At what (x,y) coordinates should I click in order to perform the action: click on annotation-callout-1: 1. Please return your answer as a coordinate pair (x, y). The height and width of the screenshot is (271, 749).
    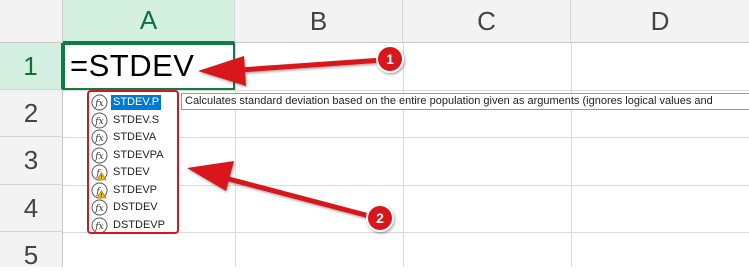
    Looking at the image, I should click on (390, 59).